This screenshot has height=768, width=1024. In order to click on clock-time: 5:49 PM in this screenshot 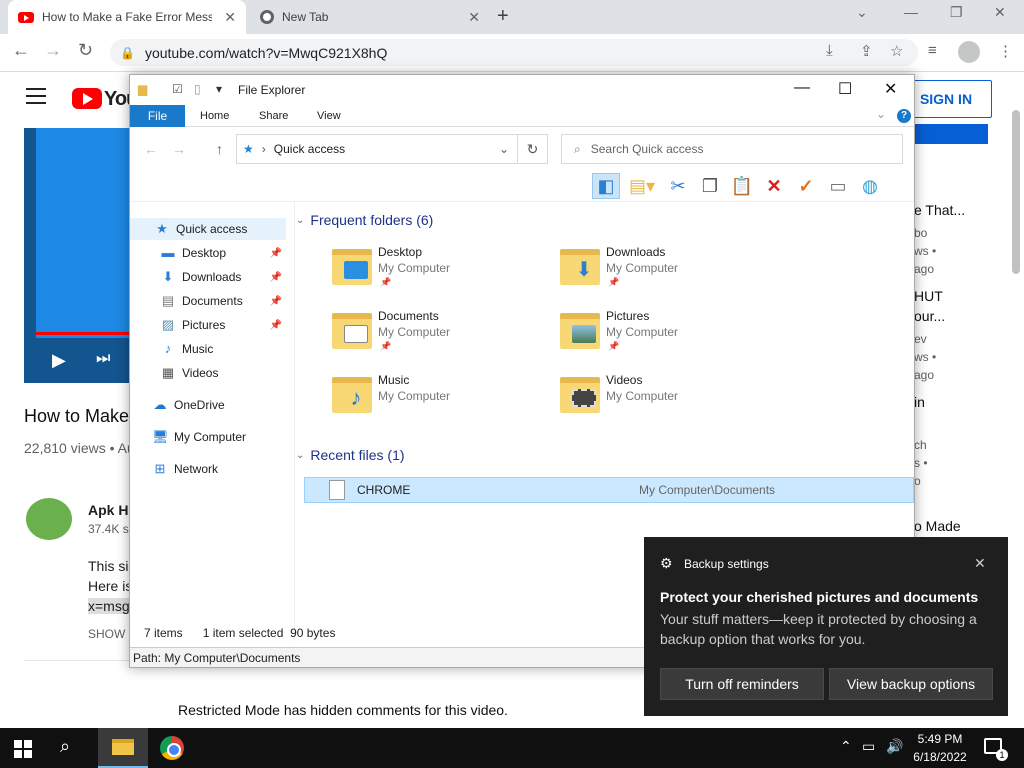, I will do `click(940, 739)`.